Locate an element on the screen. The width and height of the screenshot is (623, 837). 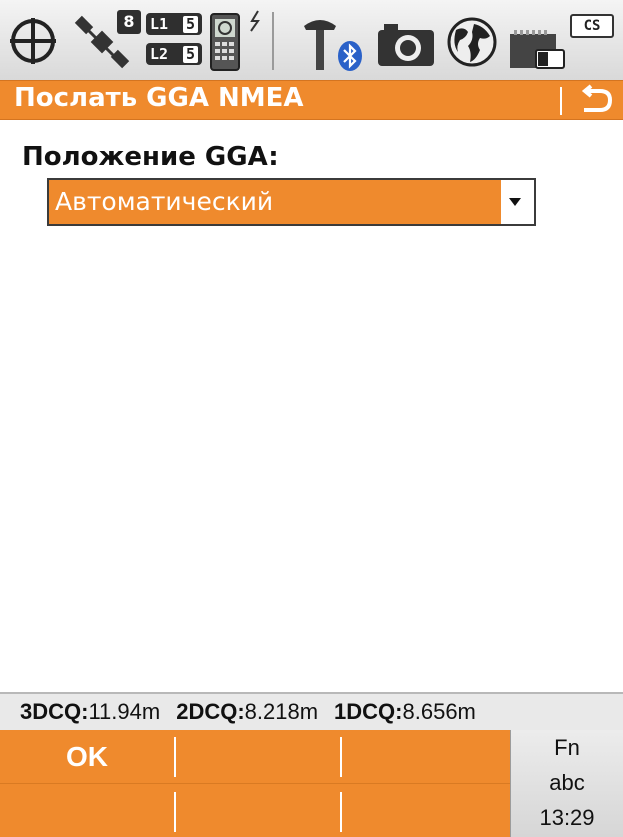
camera-icon is located at coordinates (406, 45).